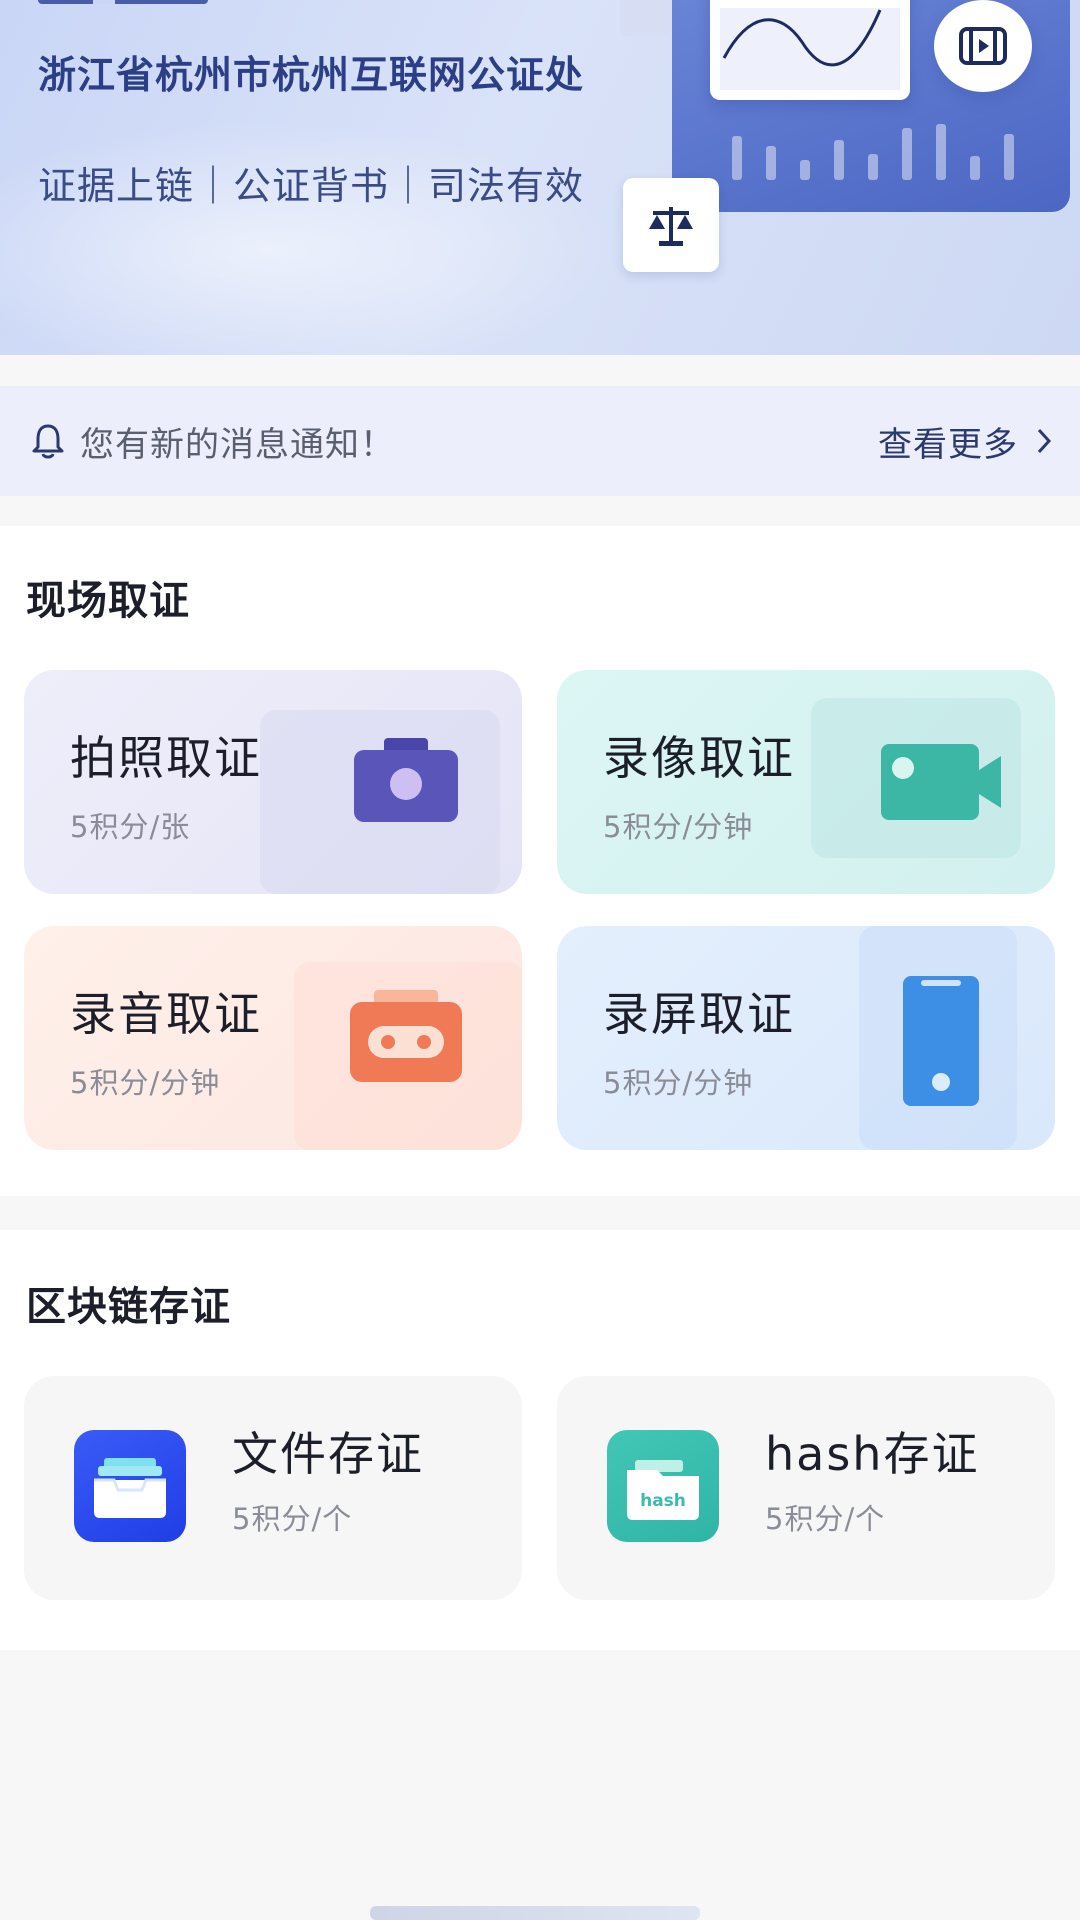 This screenshot has width=1080, height=1920. What do you see at coordinates (123, 2) in the screenshot?
I see `banner-title-fragment` at bounding box center [123, 2].